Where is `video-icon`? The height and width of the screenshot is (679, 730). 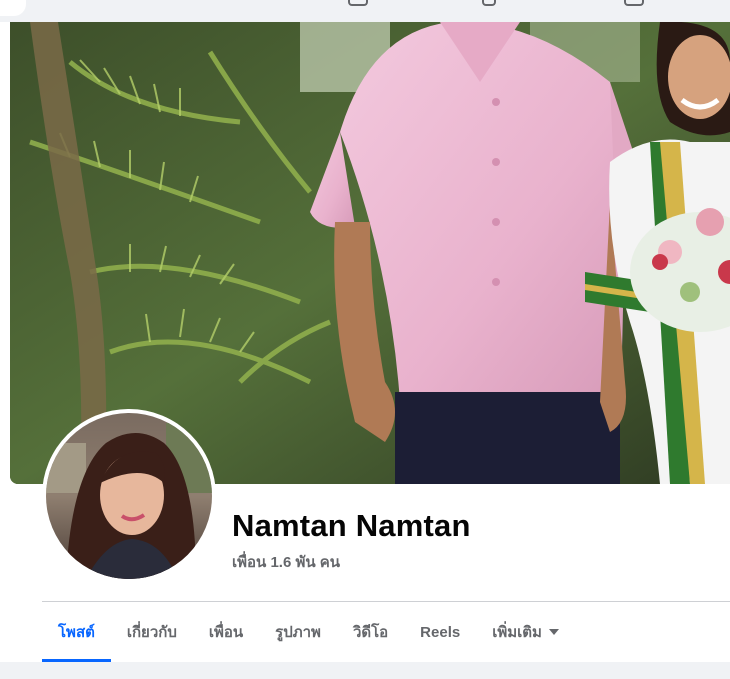
video-icon is located at coordinates (489, 3).